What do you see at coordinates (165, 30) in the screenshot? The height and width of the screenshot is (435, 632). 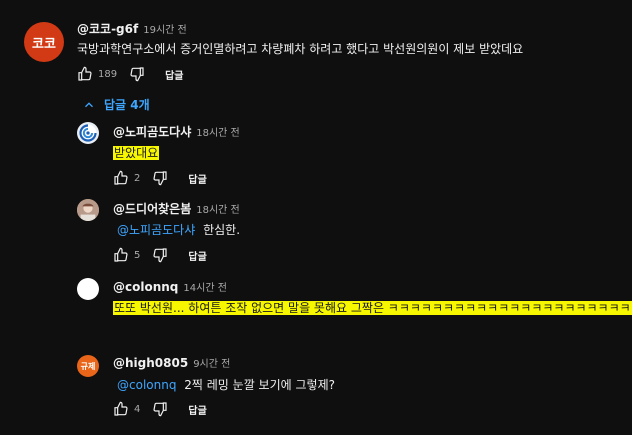 I see `comment-time: 19시간 전` at bounding box center [165, 30].